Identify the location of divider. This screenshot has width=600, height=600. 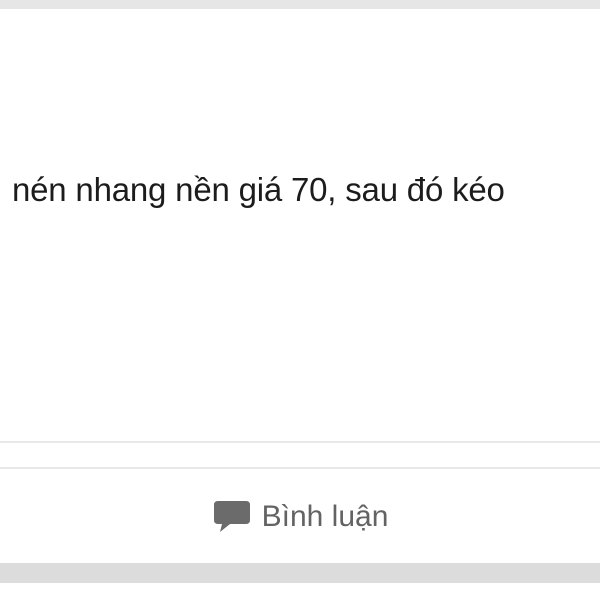
(300, 442).